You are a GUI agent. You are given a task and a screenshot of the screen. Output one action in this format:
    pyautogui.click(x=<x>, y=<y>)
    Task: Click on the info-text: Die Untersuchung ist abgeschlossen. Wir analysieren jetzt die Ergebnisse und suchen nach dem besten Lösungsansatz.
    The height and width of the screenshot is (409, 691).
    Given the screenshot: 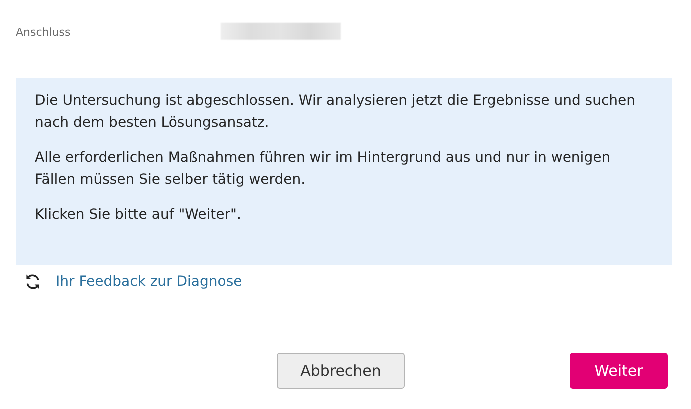 What is the action you would take?
    pyautogui.click(x=336, y=112)
    